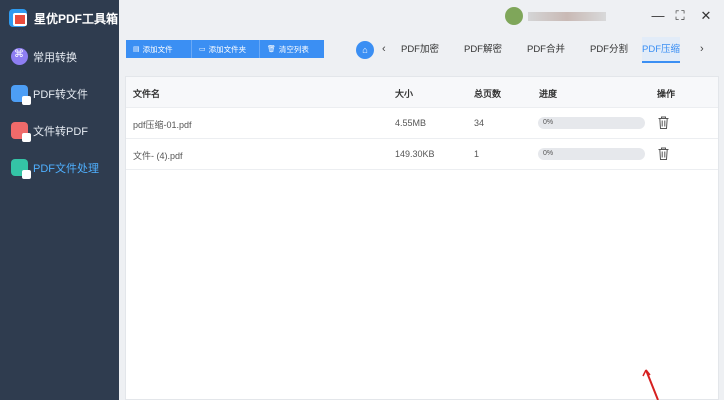 Image resolution: width=724 pixels, height=400 pixels. What do you see at coordinates (147, 94) in the screenshot?
I see `column-header-name: 文件名` at bounding box center [147, 94].